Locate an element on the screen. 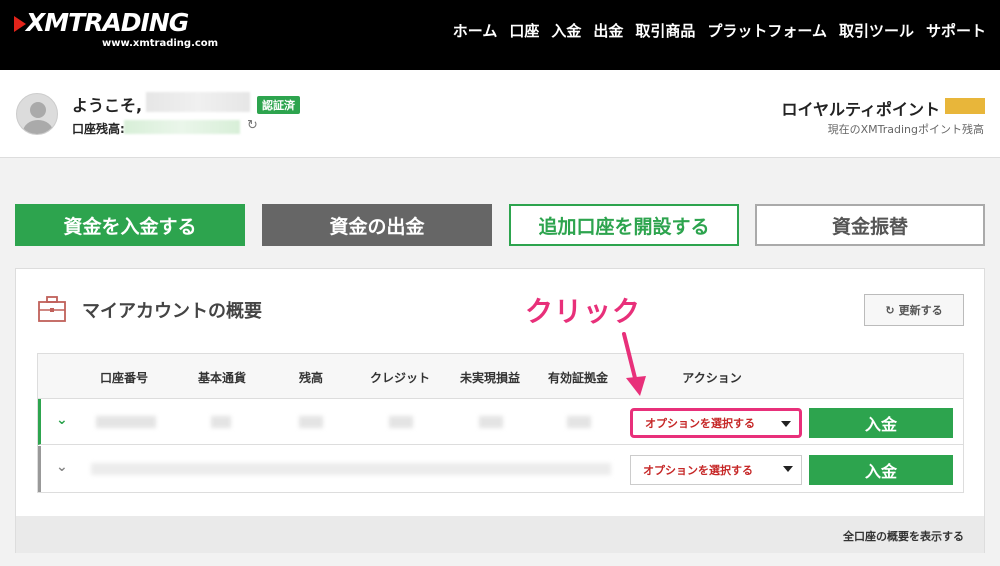  balance-label: 口座残高: is located at coordinates (98, 129).